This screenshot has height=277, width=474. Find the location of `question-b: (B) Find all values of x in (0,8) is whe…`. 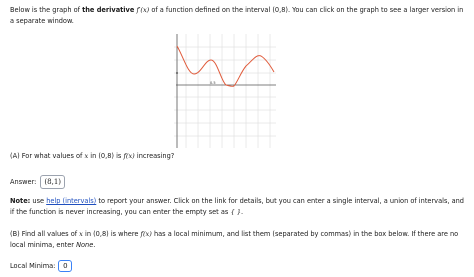

question-b: (B) Find all values of x in (0,8) is whe… is located at coordinates (237, 240).